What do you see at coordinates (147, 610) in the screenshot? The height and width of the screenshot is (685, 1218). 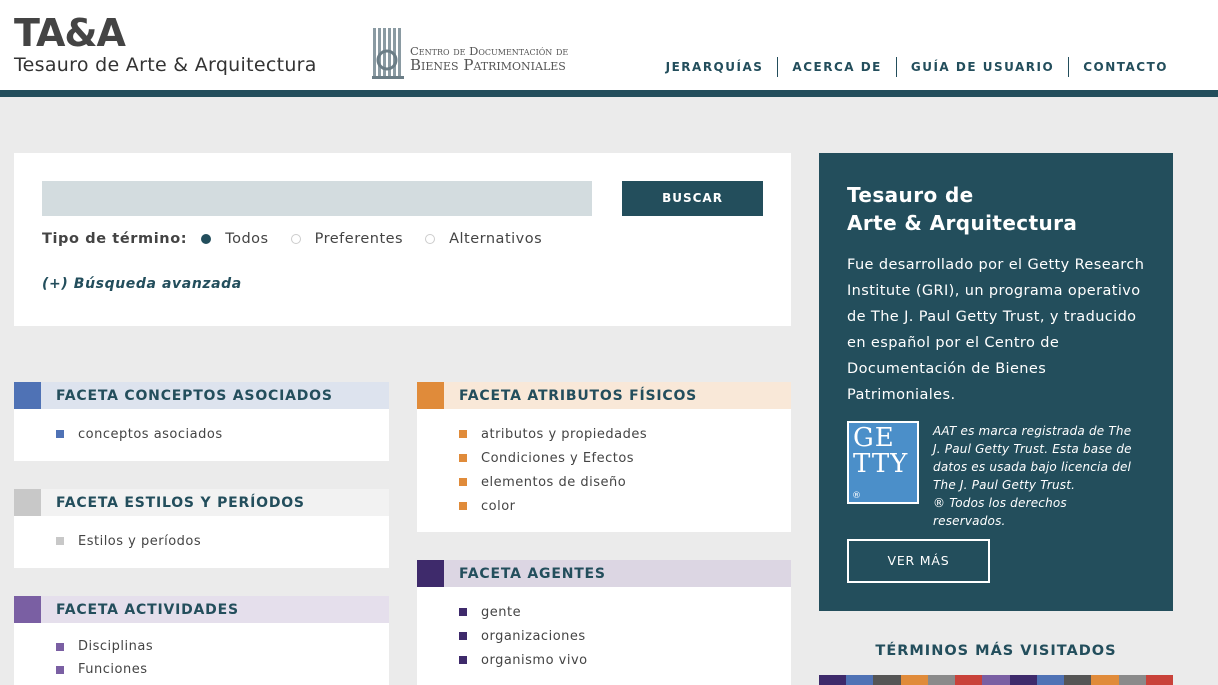 I see `facet-title: FACETA ACTIVIDADES` at bounding box center [147, 610].